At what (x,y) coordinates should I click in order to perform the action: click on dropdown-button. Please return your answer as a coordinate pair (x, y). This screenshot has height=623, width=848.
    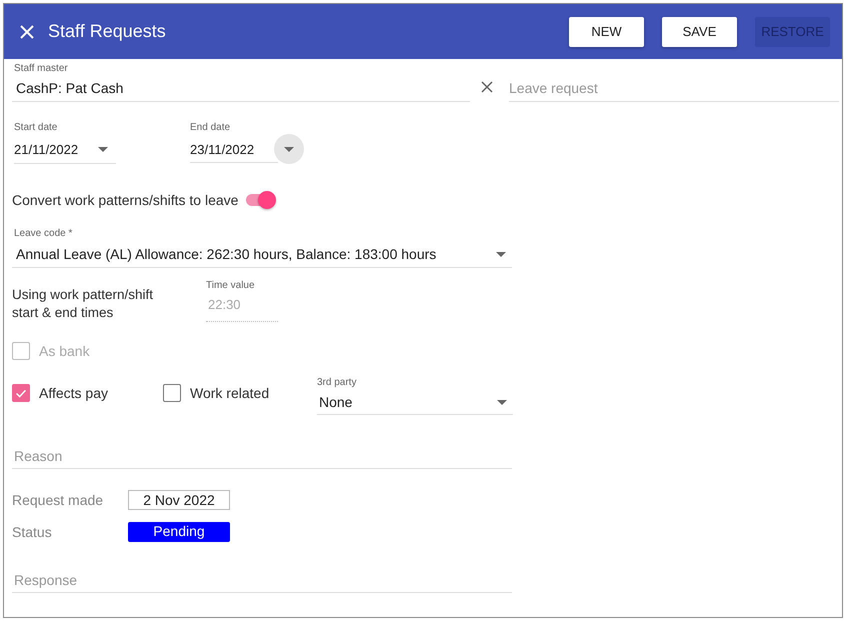
    Looking at the image, I should click on (289, 149).